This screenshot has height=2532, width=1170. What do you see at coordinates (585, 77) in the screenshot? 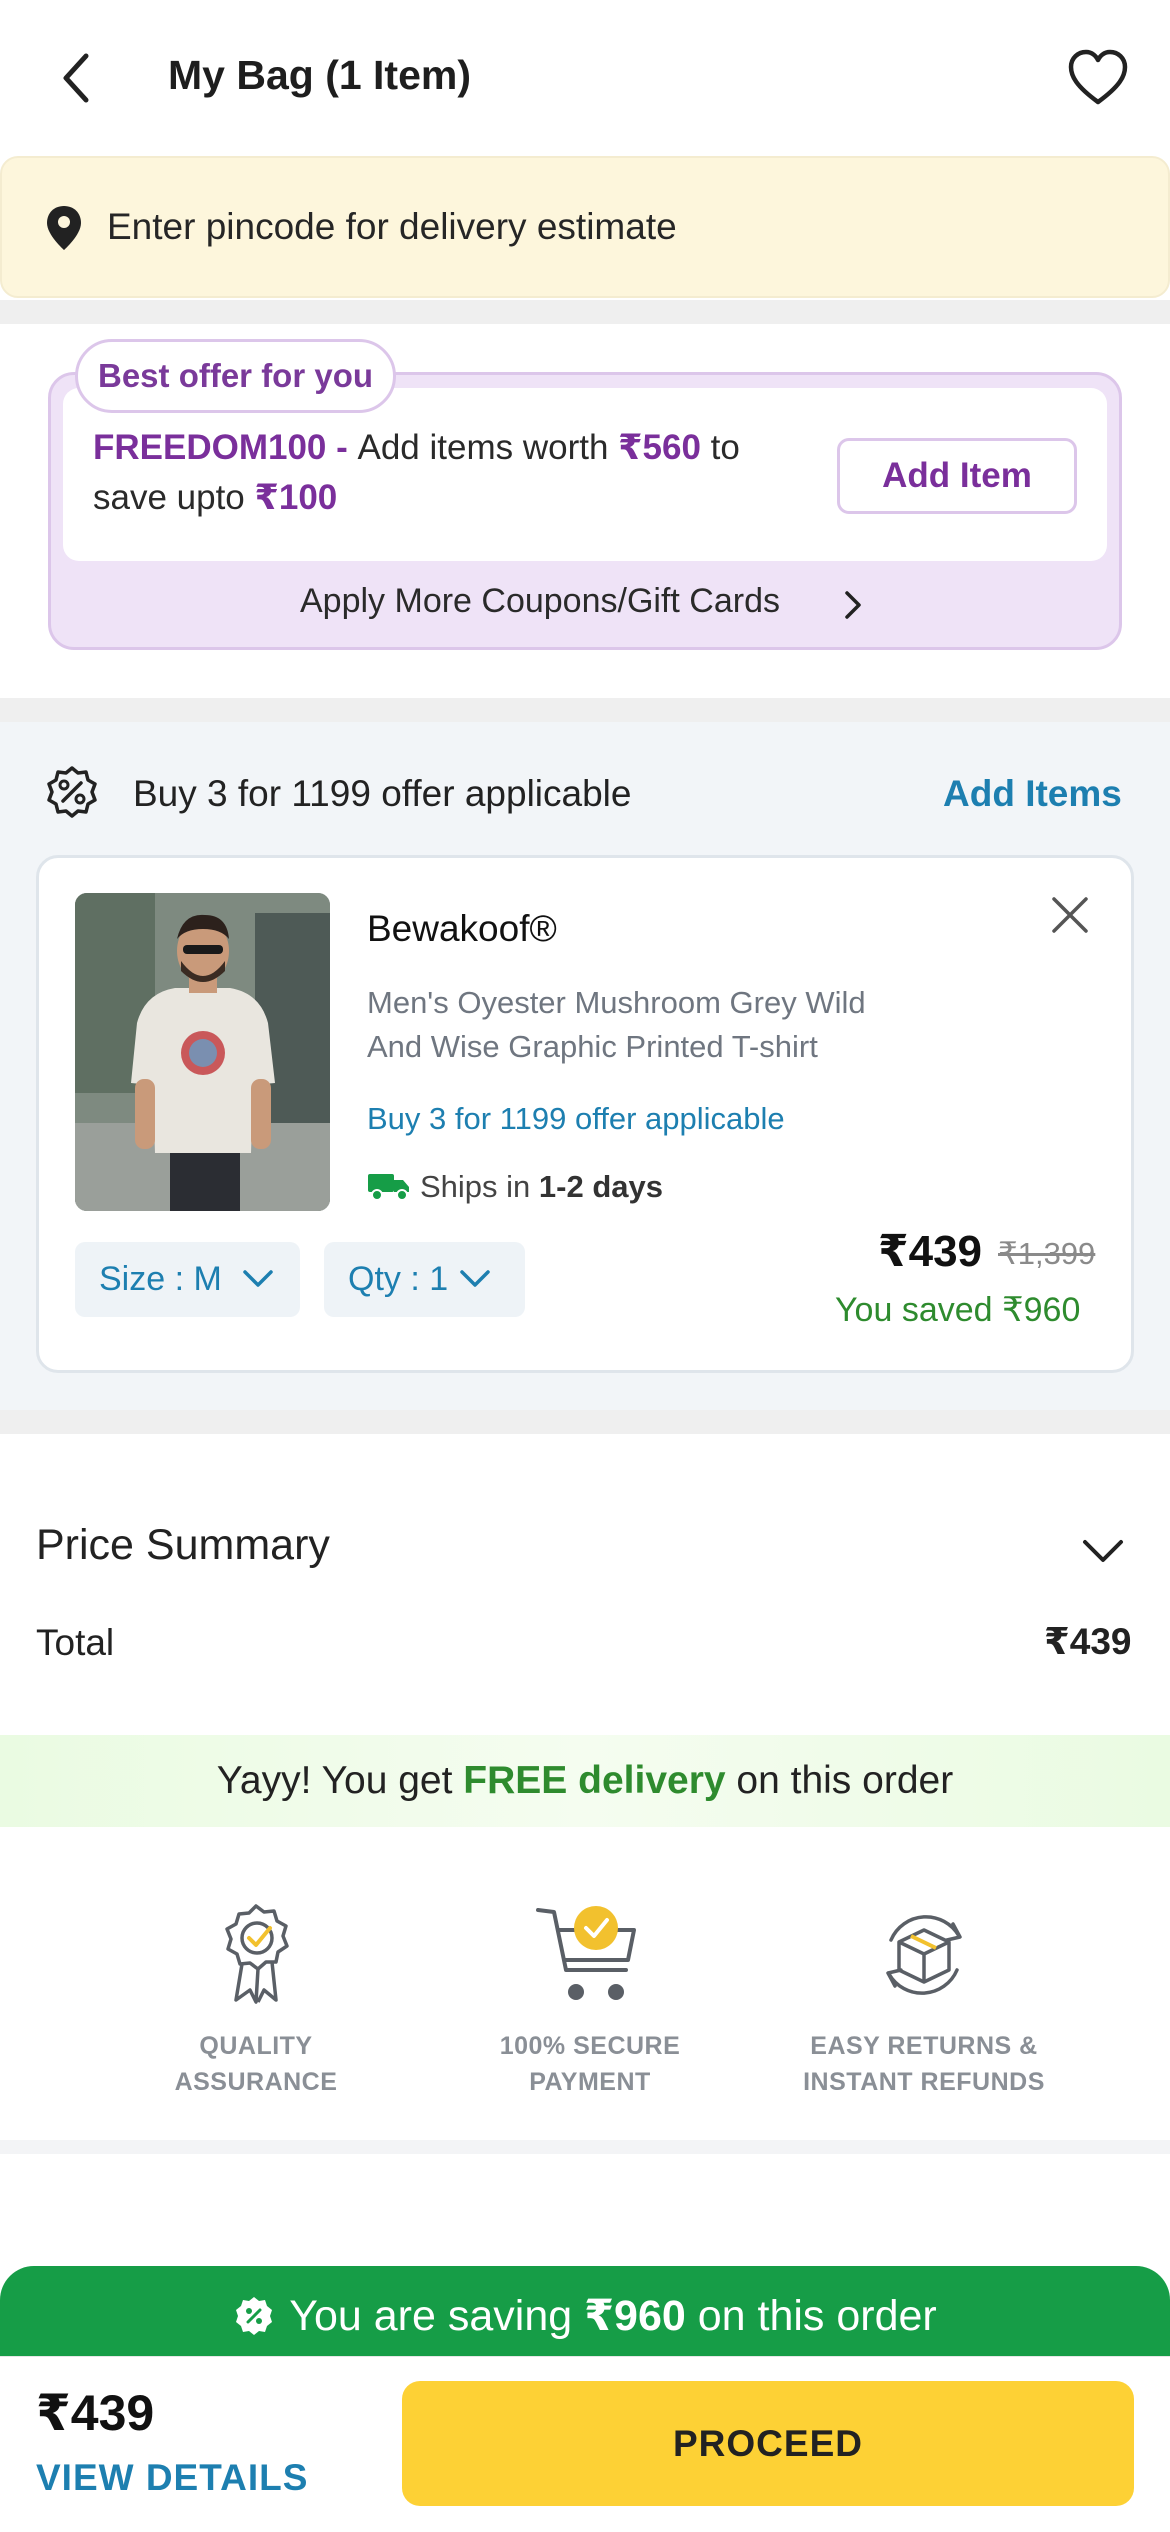
I see `header: My Bag (1 Item)` at bounding box center [585, 77].